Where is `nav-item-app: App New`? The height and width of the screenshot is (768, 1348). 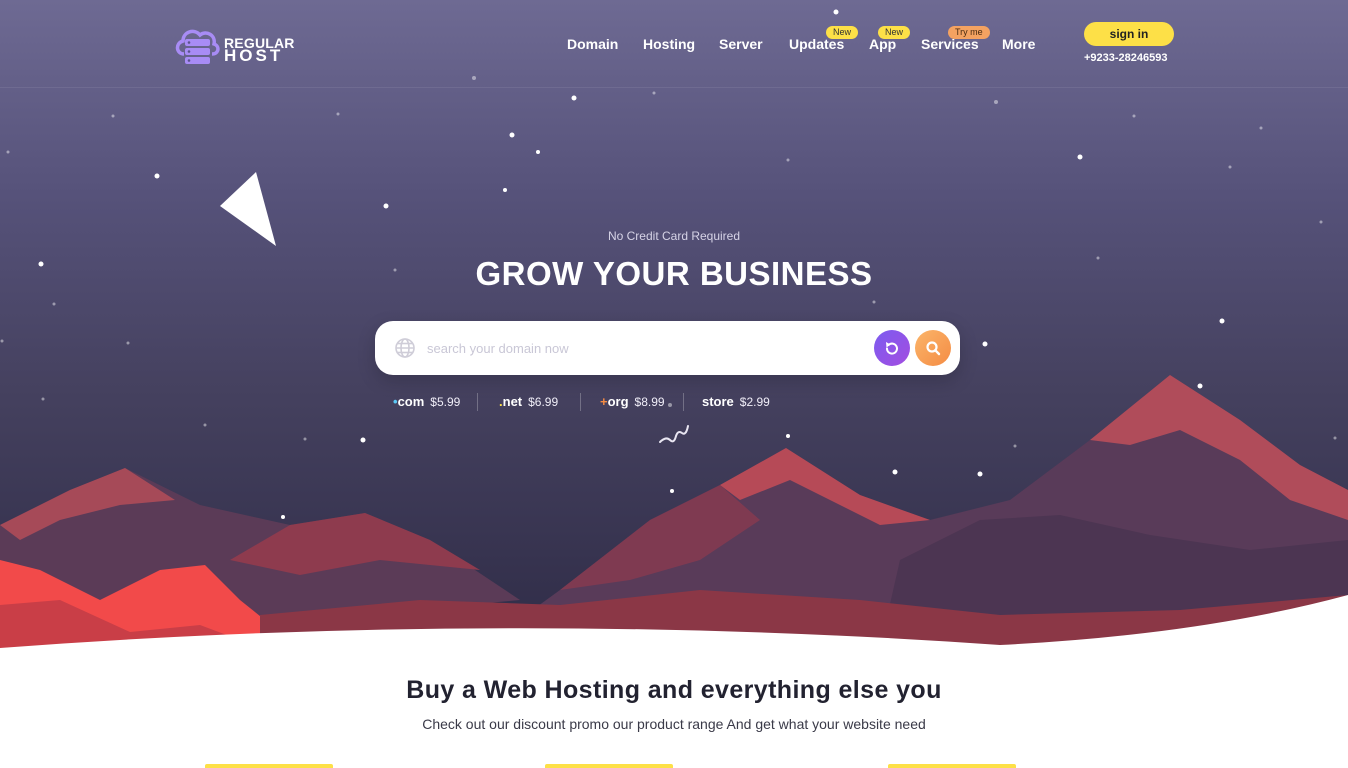
nav-item-app: App New is located at coordinates (890, 39).